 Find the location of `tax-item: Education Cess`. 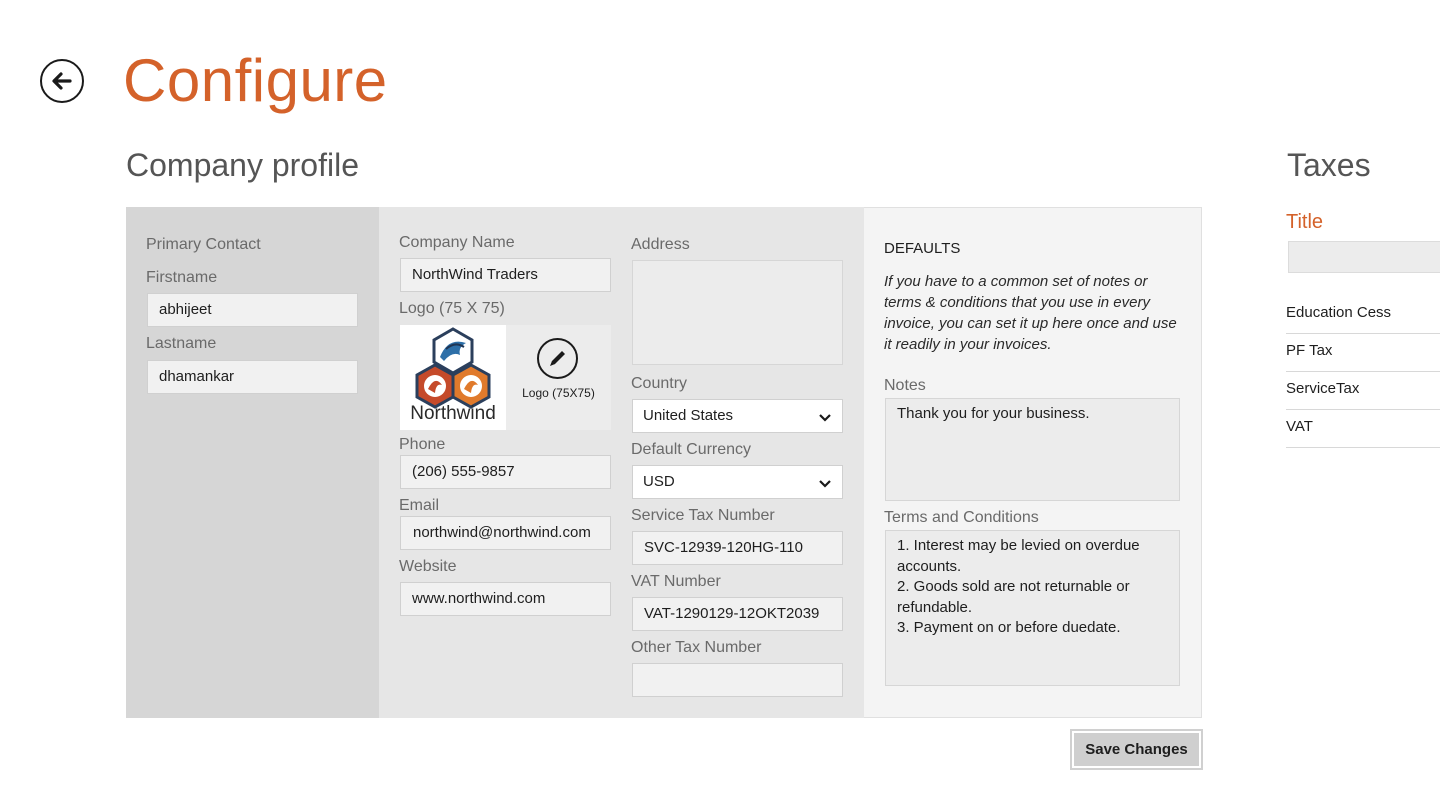

tax-item: Education Cess is located at coordinates (1363, 315).